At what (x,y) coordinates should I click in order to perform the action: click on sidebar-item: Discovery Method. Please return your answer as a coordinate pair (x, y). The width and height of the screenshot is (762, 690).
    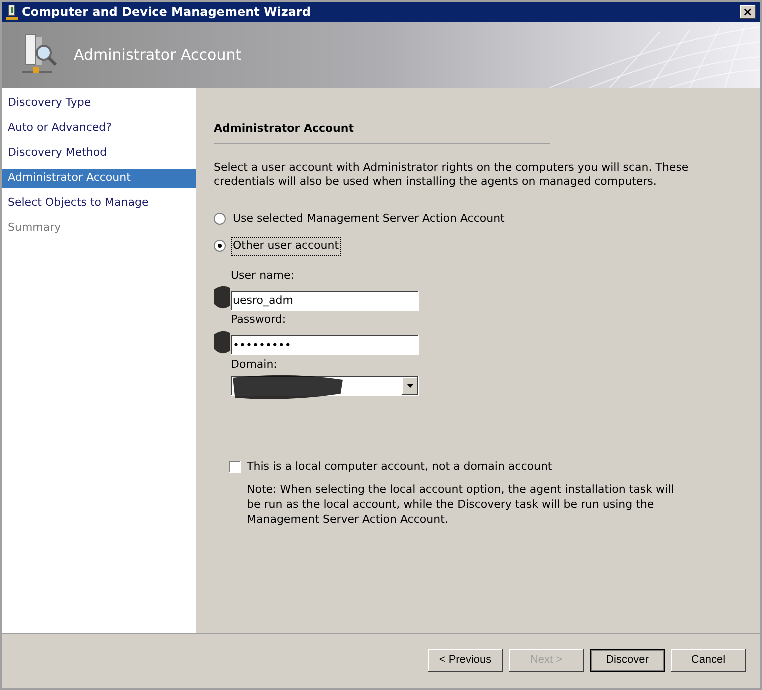
    Looking at the image, I should click on (99, 153).